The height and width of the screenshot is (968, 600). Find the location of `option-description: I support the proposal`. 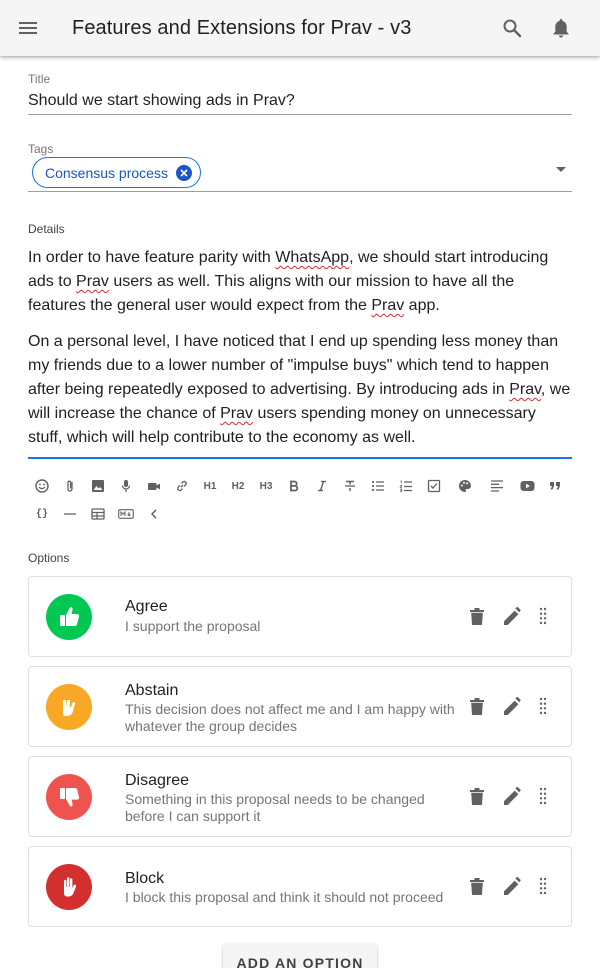

option-description: I support the proposal is located at coordinates (193, 626).